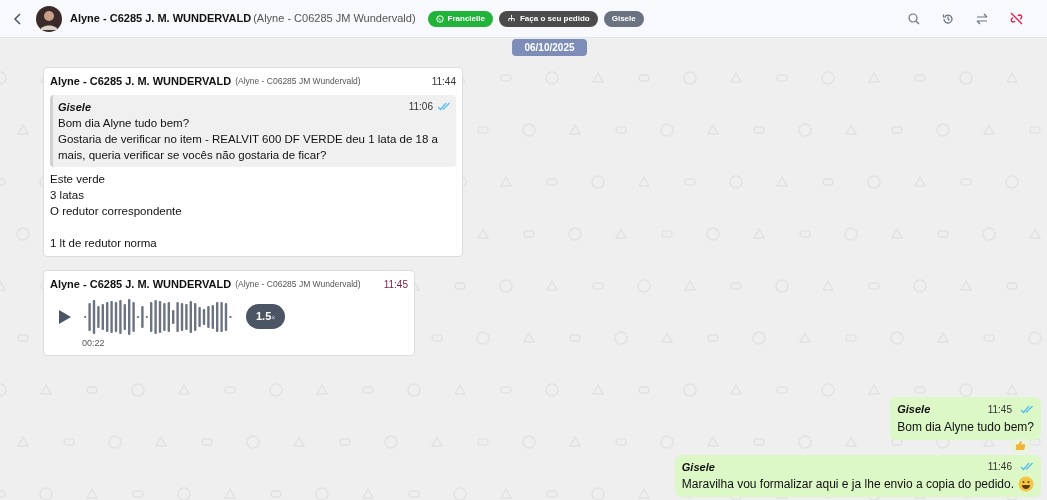 The width and height of the screenshot is (1047, 500). What do you see at coordinates (248, 147) in the screenshot?
I see `quoted-text: Gostaria de verificar no item - REALVIT 600 DF VERDE deu 1 lata de 18 a mais, queria verificar se vocês não gostaria de ficar?` at bounding box center [248, 147].